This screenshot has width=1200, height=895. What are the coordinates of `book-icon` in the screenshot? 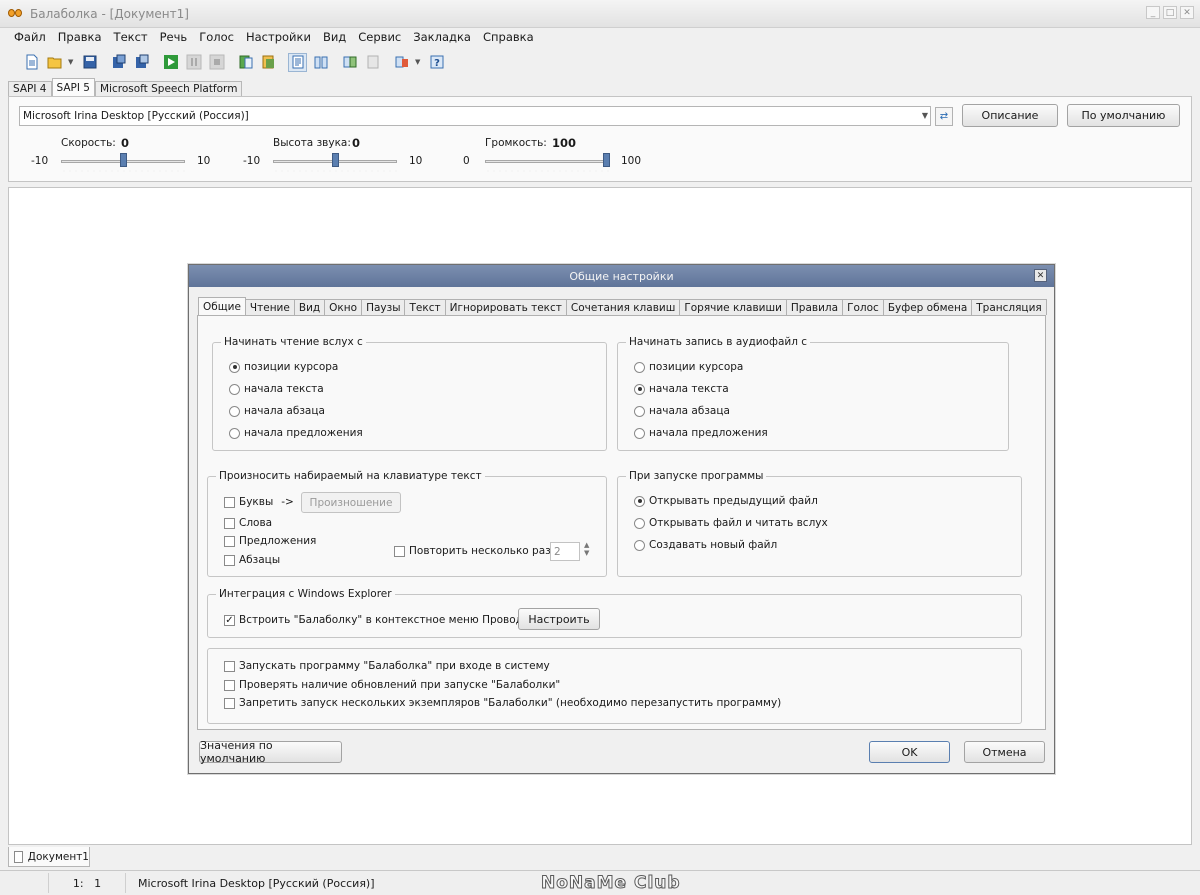 It's located at (320, 62).